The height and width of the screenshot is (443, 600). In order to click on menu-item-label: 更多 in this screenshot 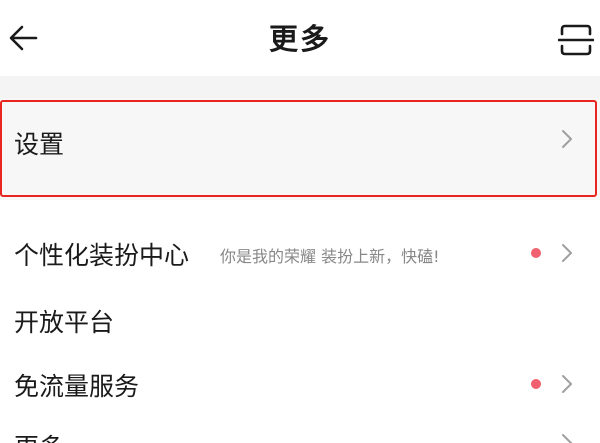, I will do `click(39, 435)`.